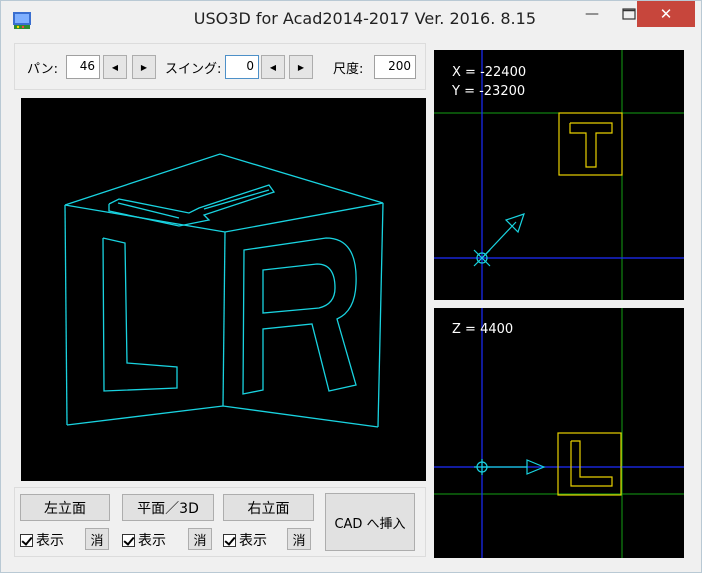 This screenshot has height=573, width=702. I want to click on left-show-checkbox: 表示, so click(42, 540).